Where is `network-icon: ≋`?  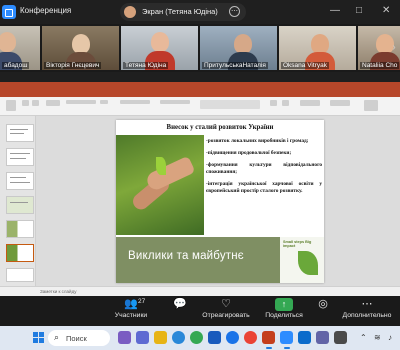 network-icon: ≋ is located at coordinates (377, 337).